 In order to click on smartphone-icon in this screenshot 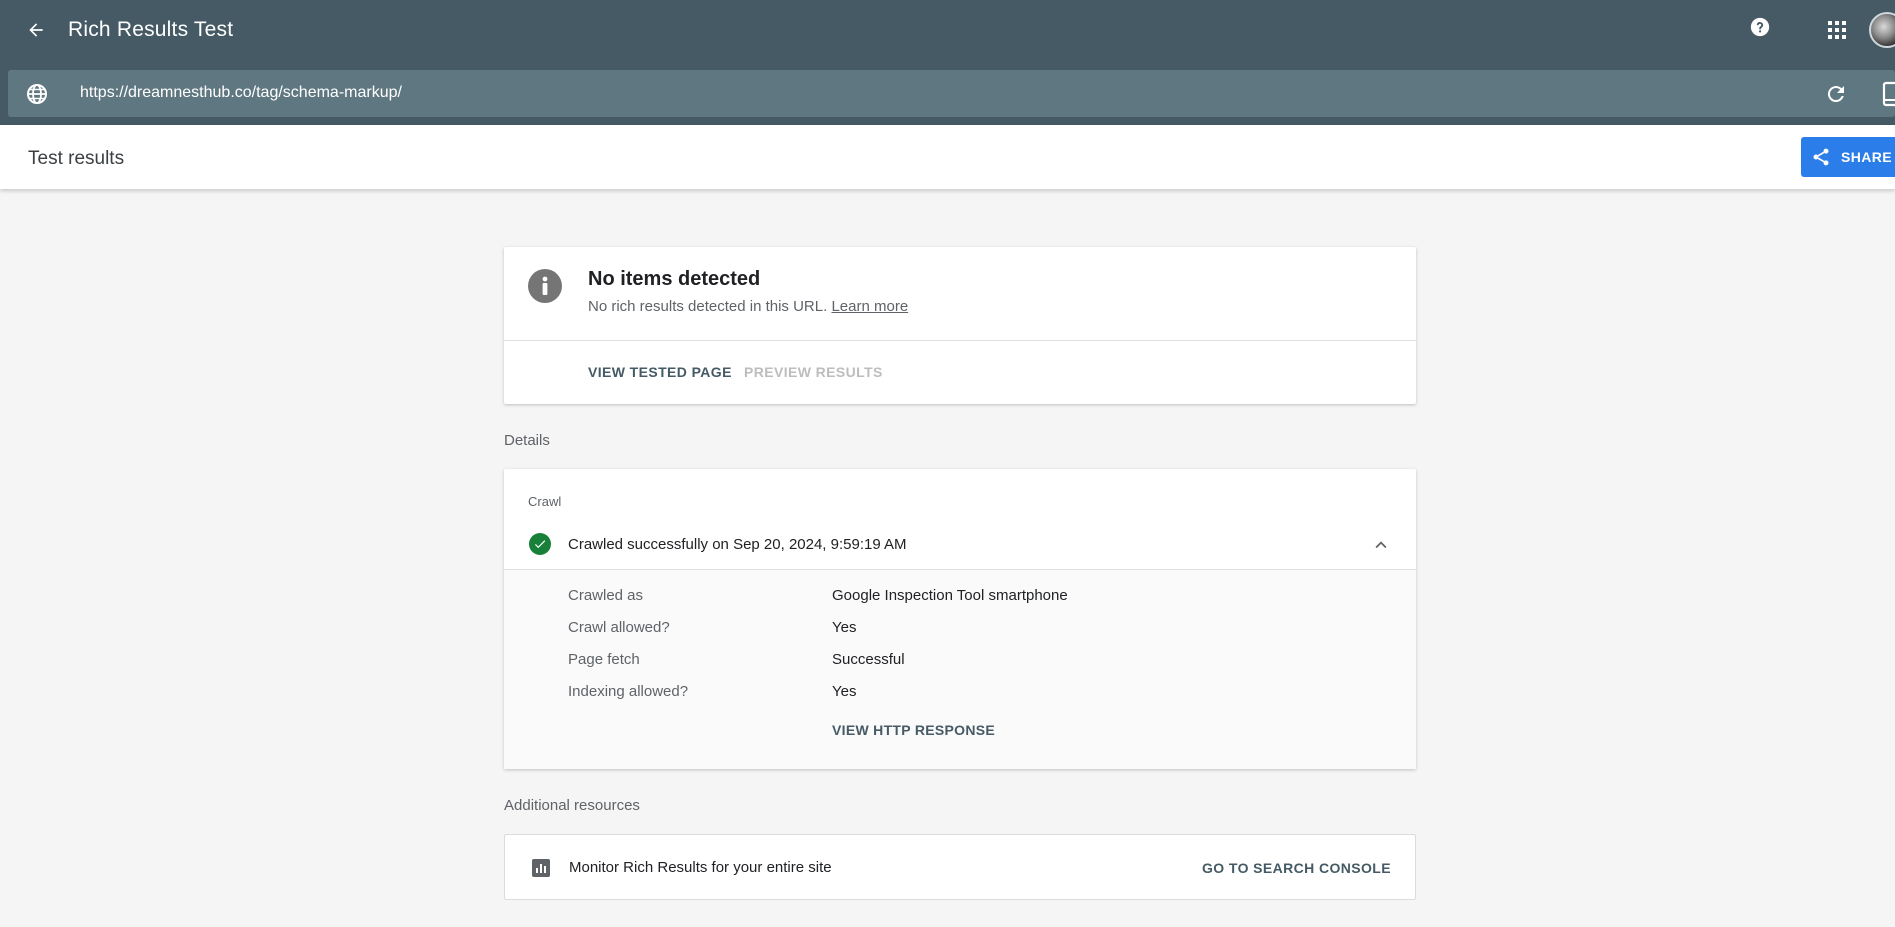, I will do `click(1887, 94)`.